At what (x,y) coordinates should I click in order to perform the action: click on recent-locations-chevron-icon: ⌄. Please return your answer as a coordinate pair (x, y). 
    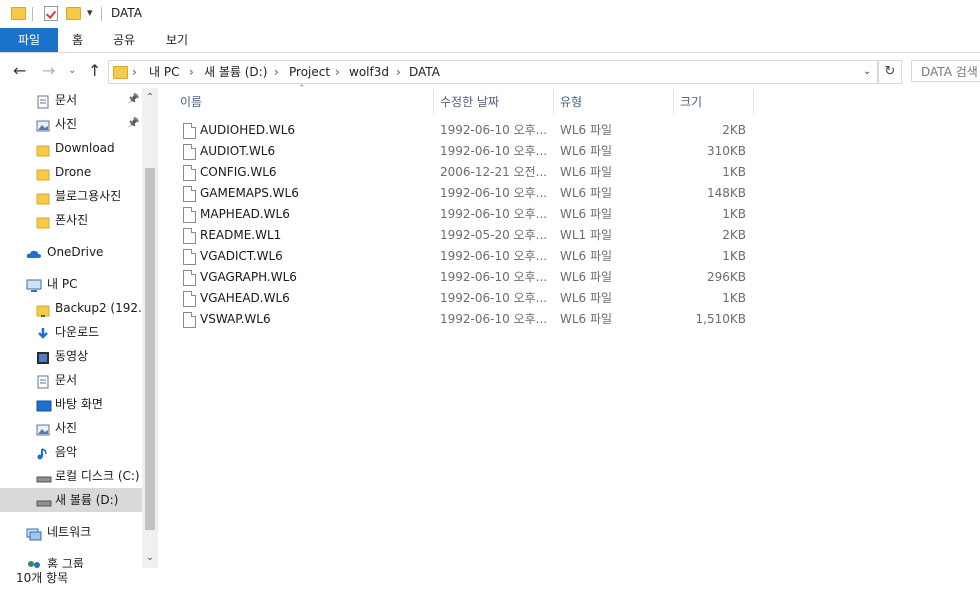
    Looking at the image, I should click on (72, 71).